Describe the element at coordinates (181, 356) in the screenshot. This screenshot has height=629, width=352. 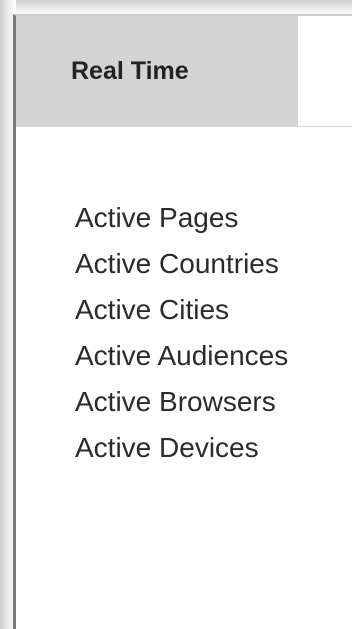
I see `menu-item-active-audiences: Active Audiences` at that location.